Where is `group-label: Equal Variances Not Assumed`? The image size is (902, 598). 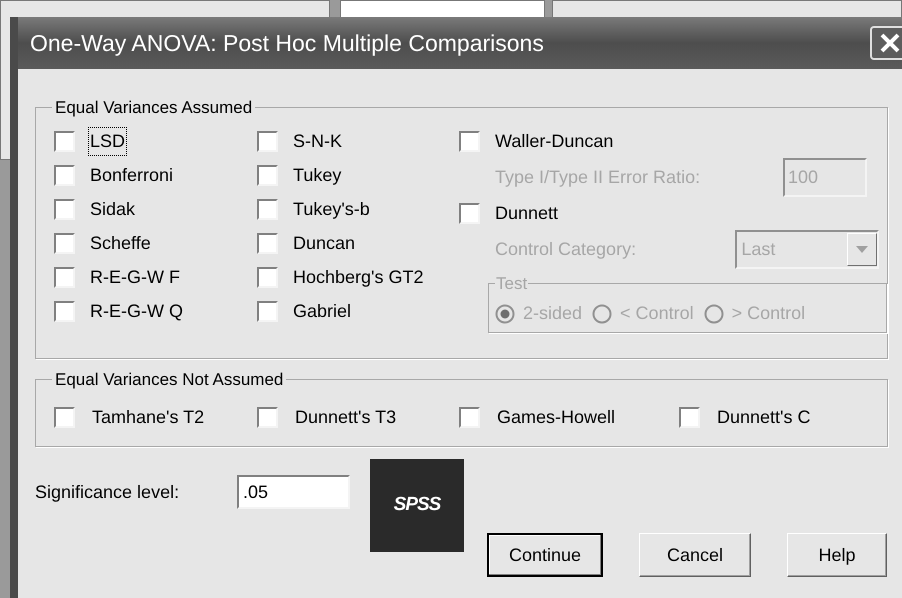 group-label: Equal Variances Not Assumed is located at coordinates (169, 380).